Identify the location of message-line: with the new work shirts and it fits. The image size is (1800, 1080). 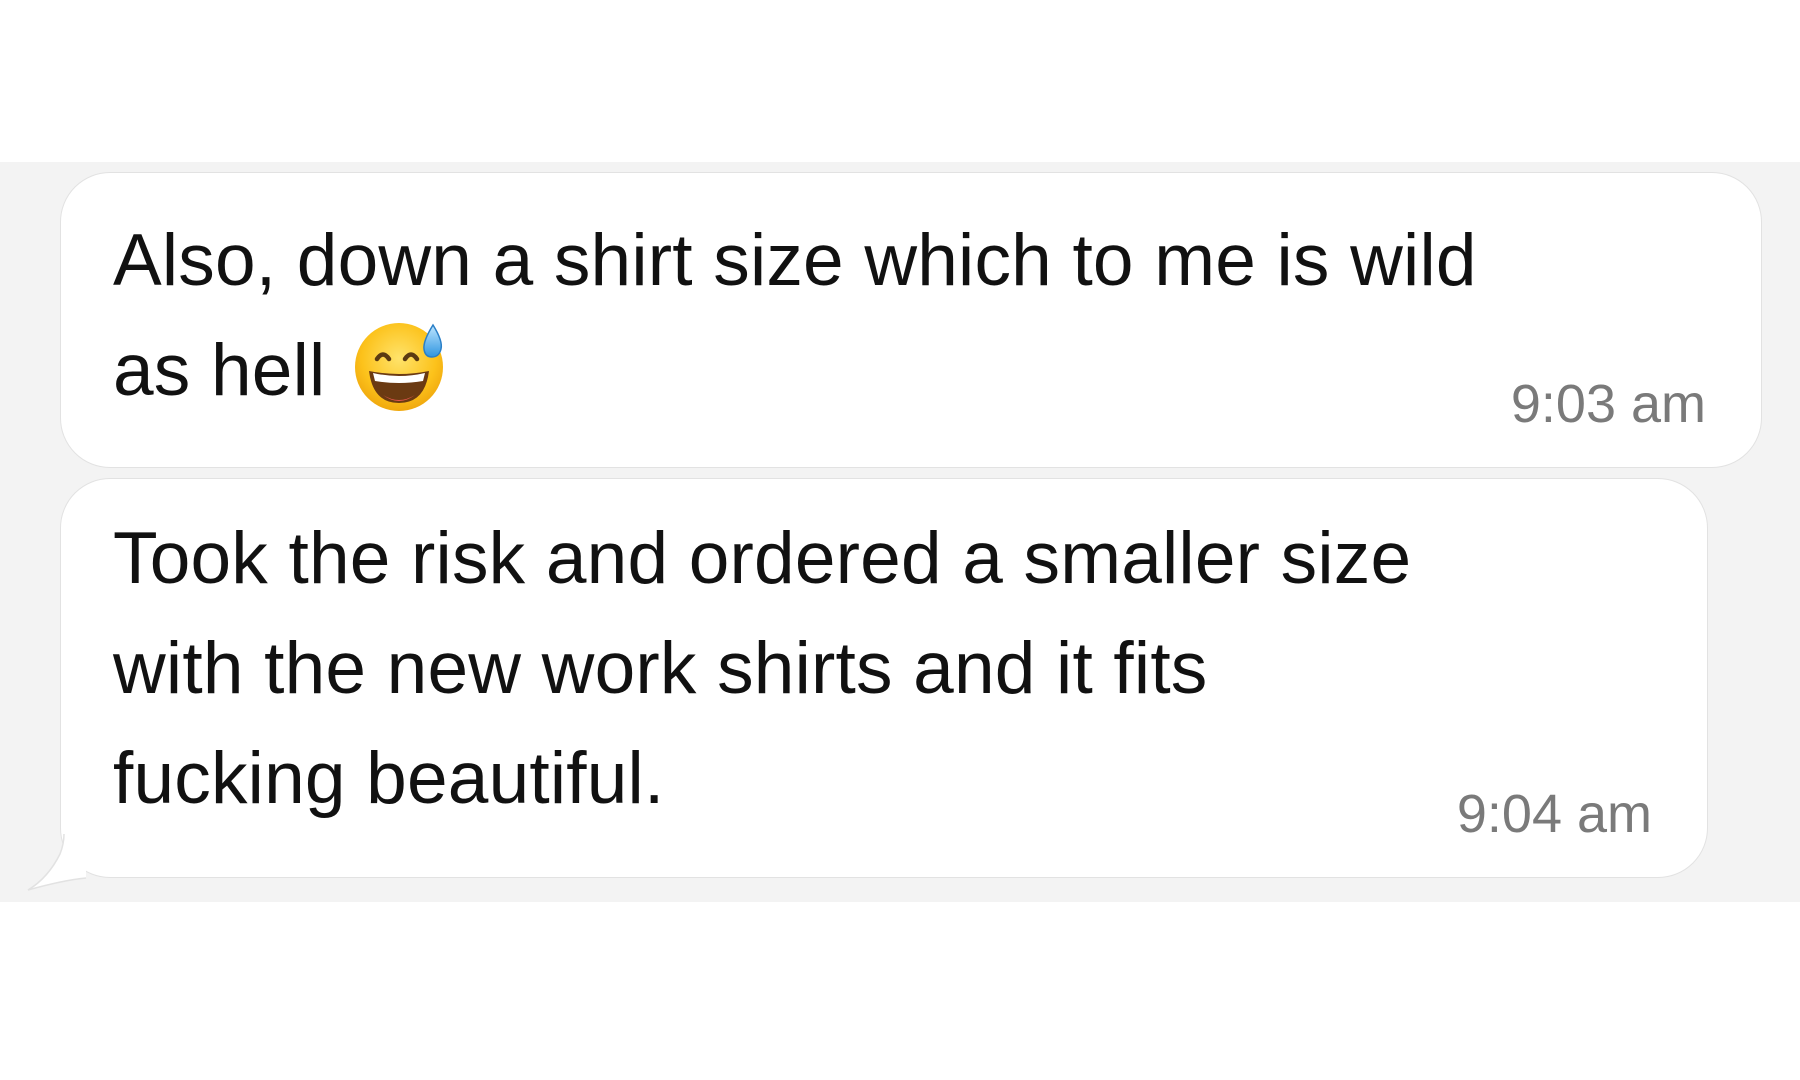
(660, 668).